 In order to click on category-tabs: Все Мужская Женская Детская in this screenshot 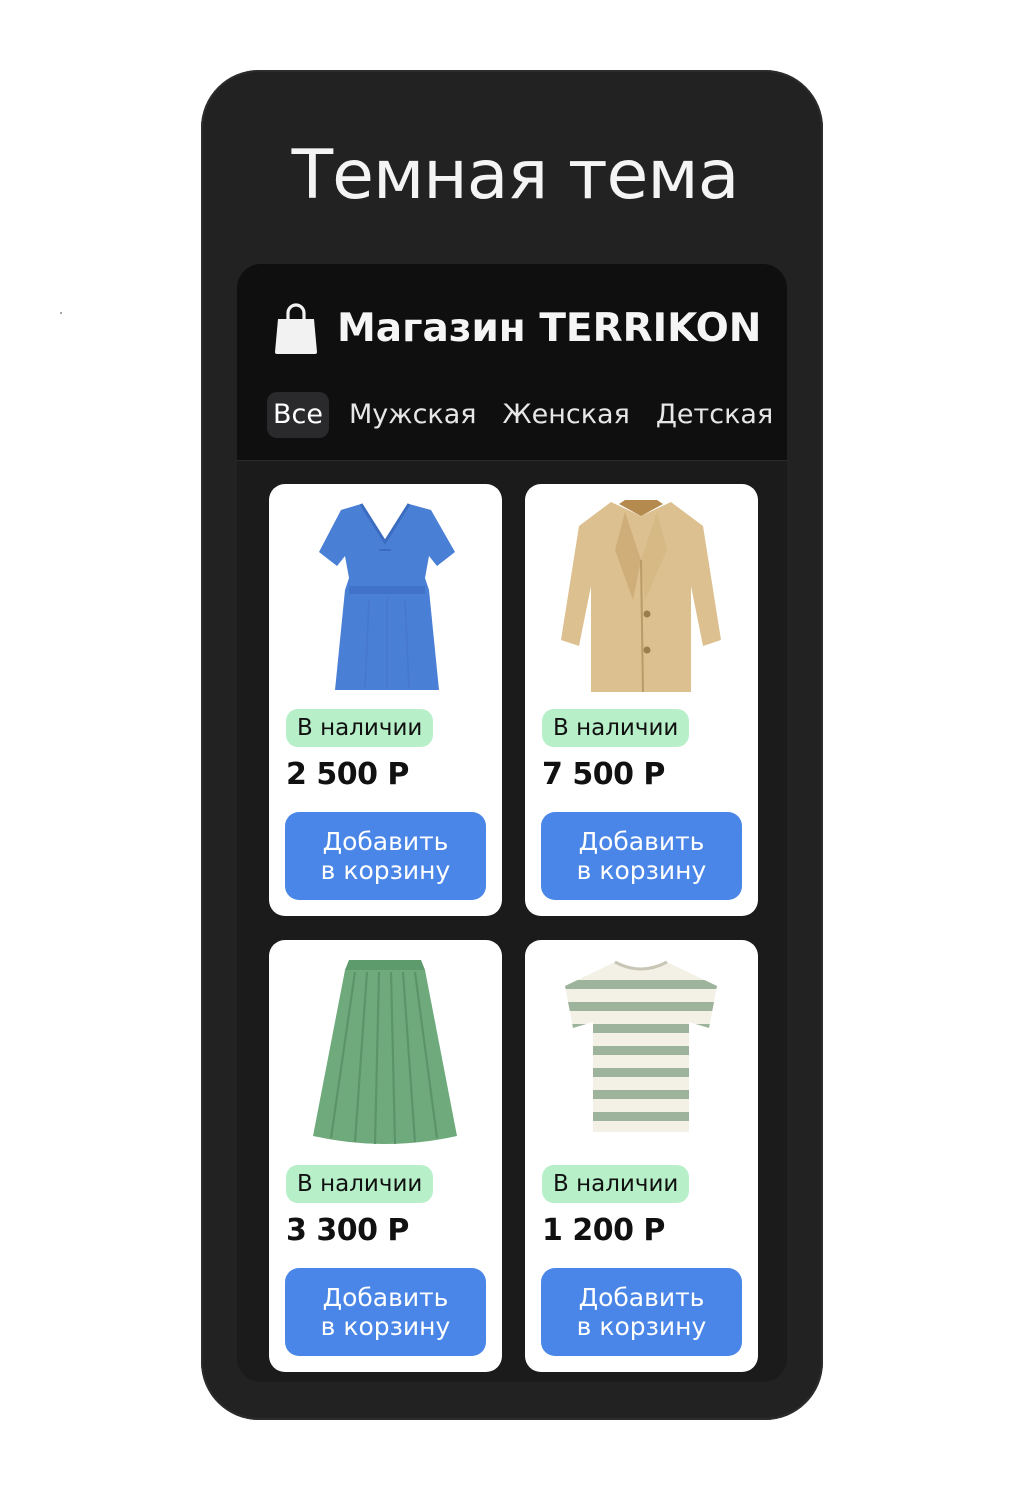, I will do `click(527, 415)`.